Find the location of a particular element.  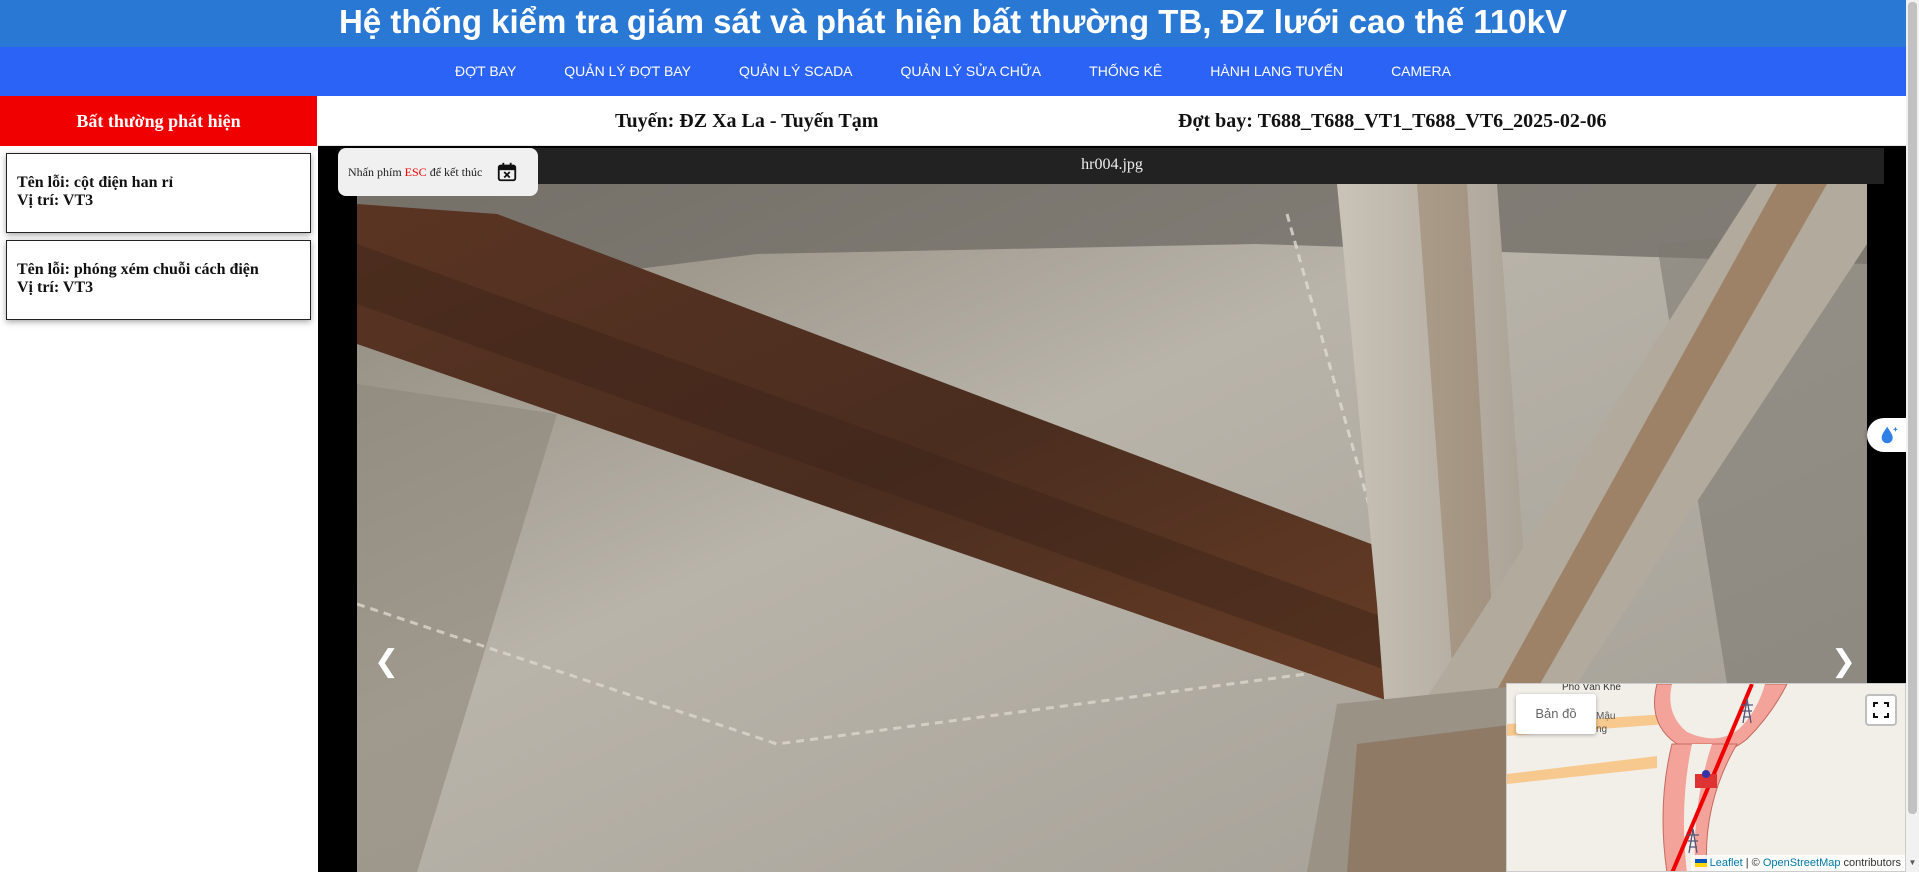

esc-hint-prefix: Nhấn phím is located at coordinates (375, 171).